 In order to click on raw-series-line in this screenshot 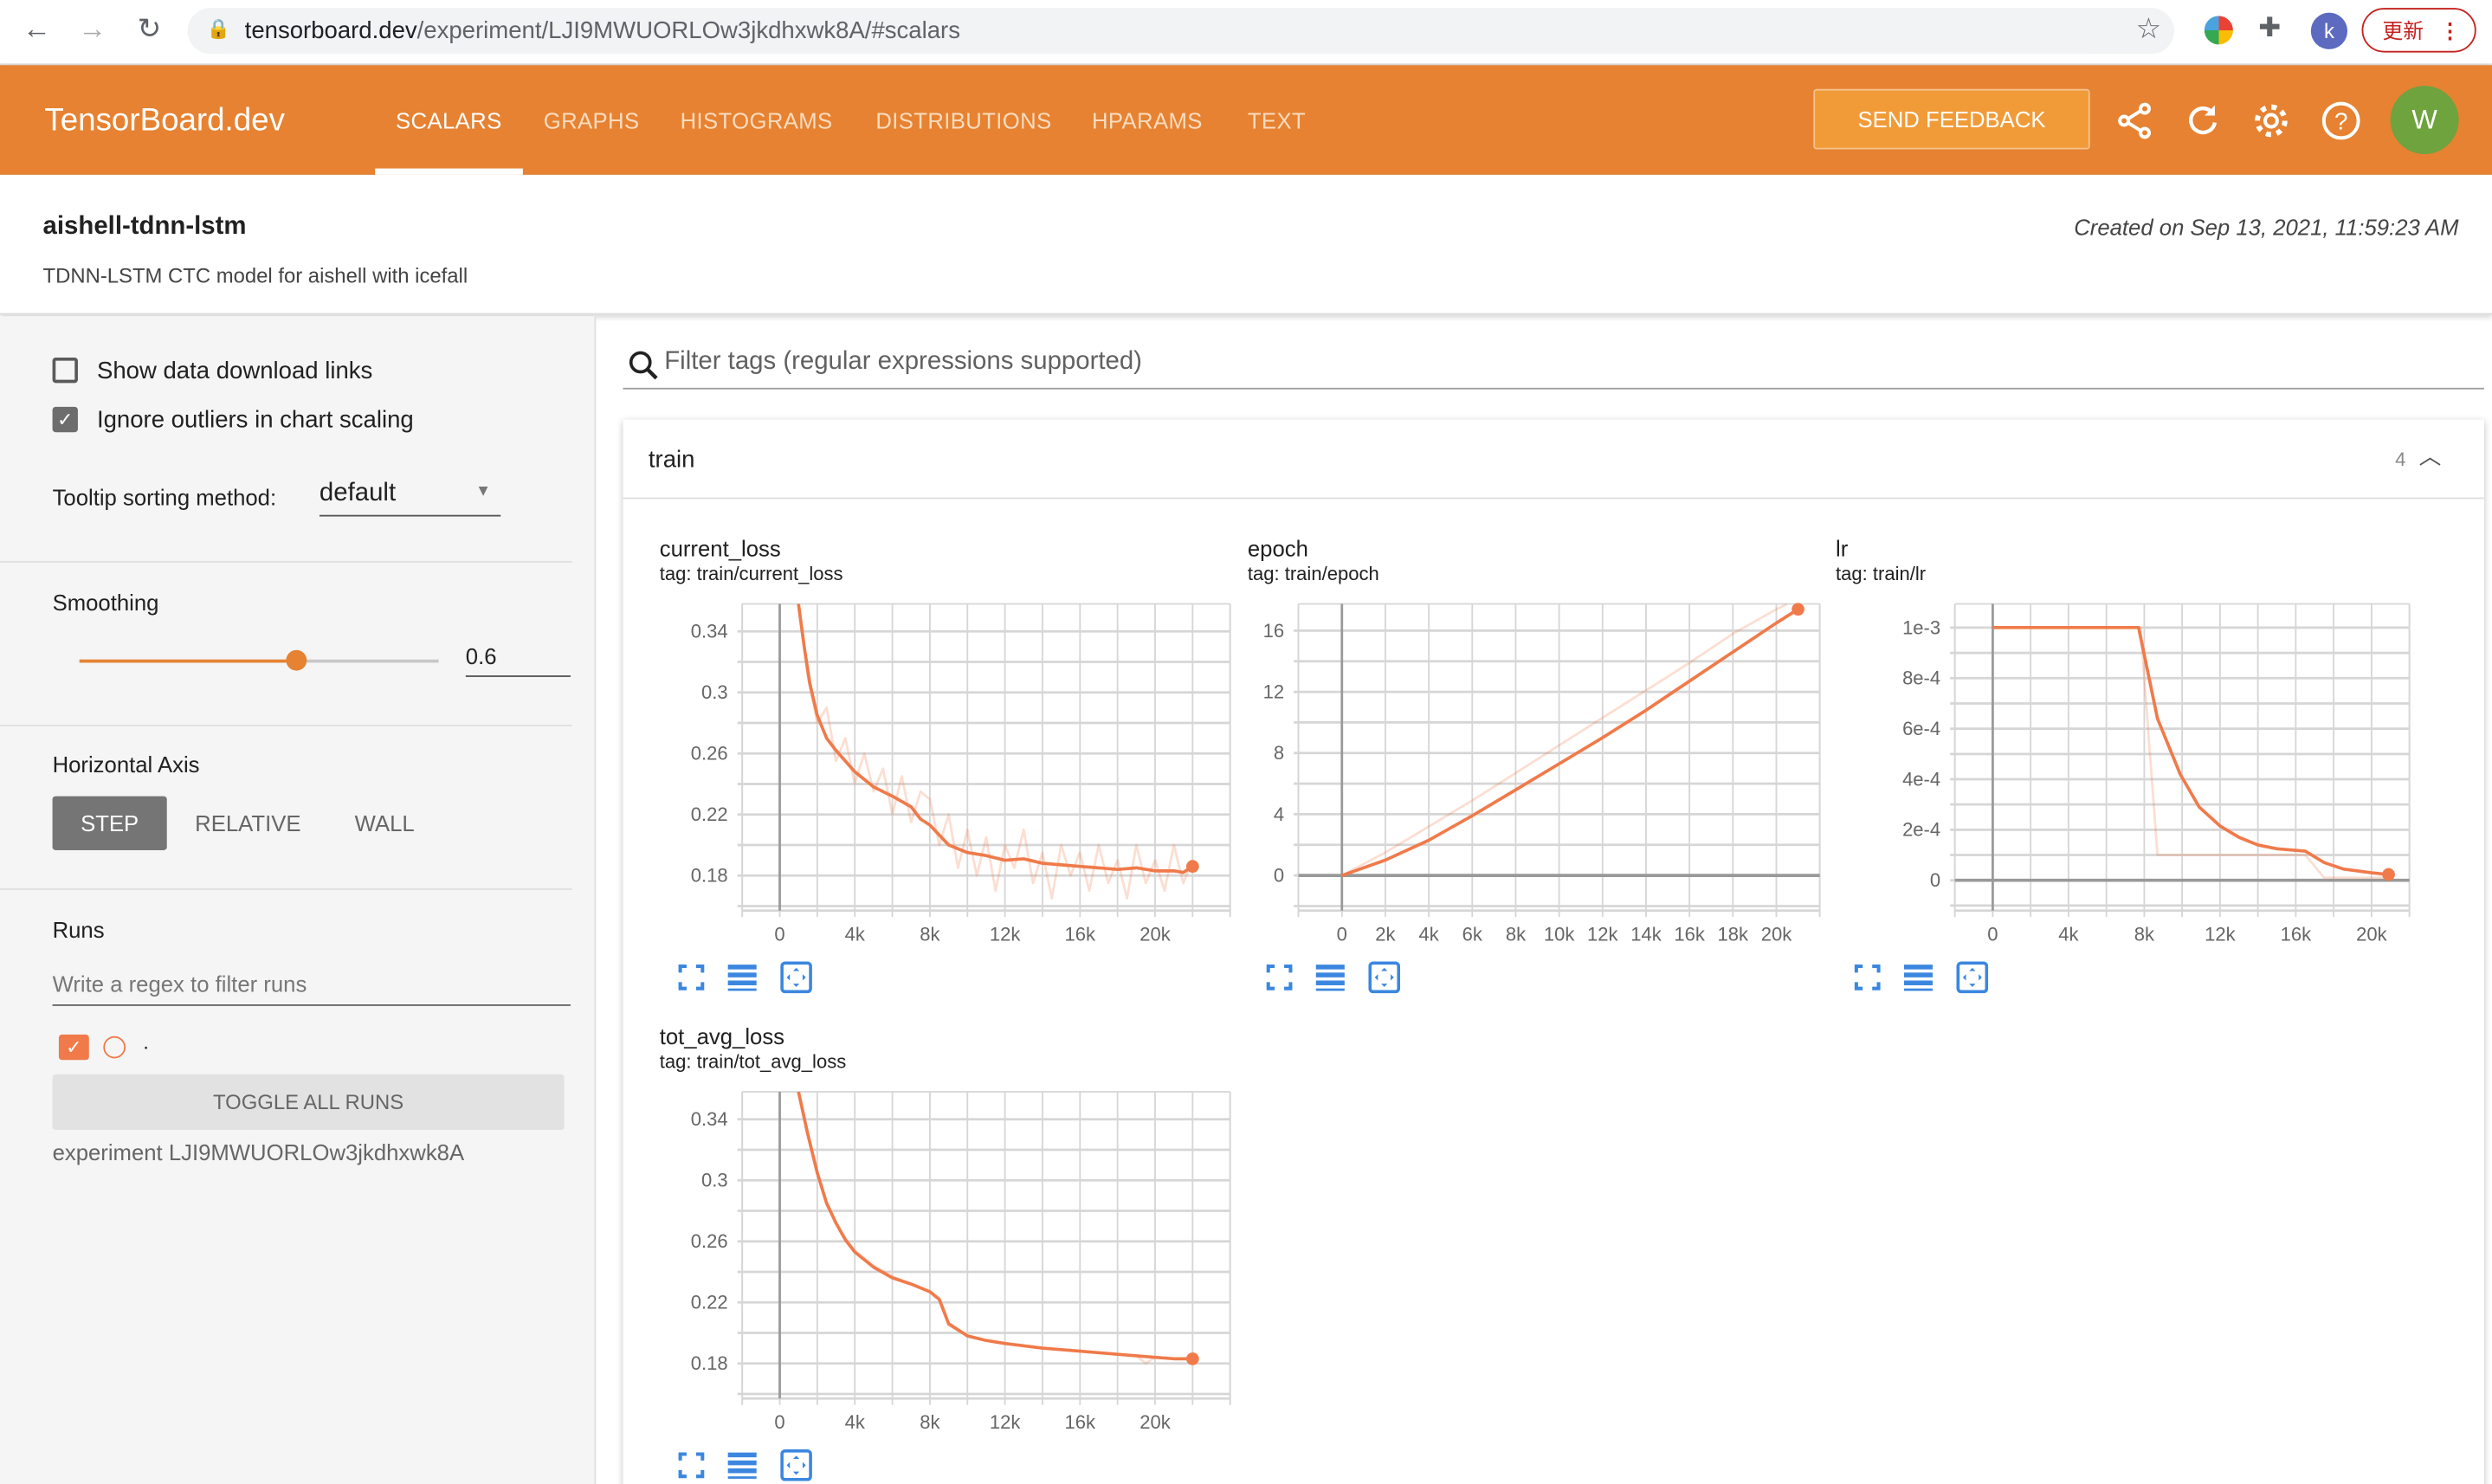, I will do `click(995, 1228)`.